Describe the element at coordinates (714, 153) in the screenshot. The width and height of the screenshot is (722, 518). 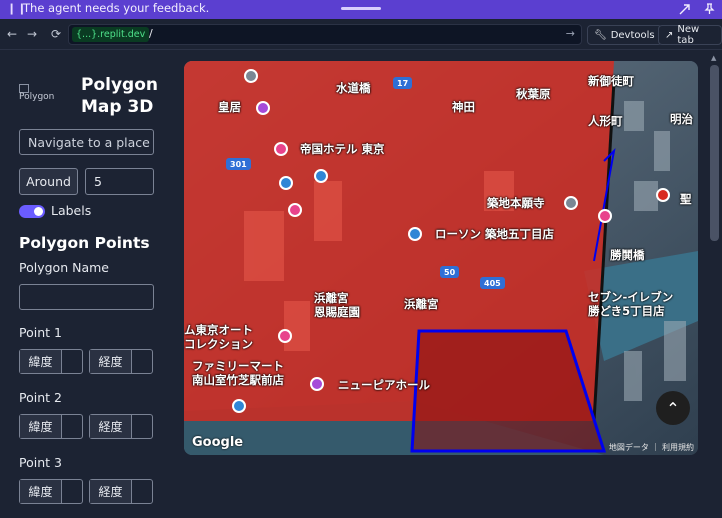
I see `scrollbar-thumb` at that location.